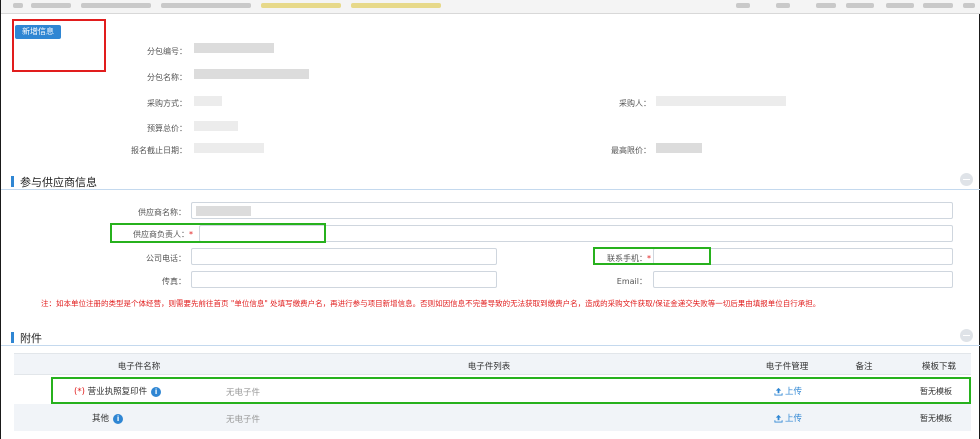 Image resolution: width=980 pixels, height=439 pixels. I want to click on supplier-section-title: 参与供应商信息, so click(58, 182).